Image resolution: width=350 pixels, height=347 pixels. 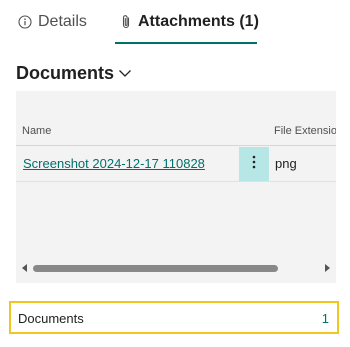 What do you see at coordinates (327, 268) in the screenshot?
I see `scroll-right-arrow-icon` at bounding box center [327, 268].